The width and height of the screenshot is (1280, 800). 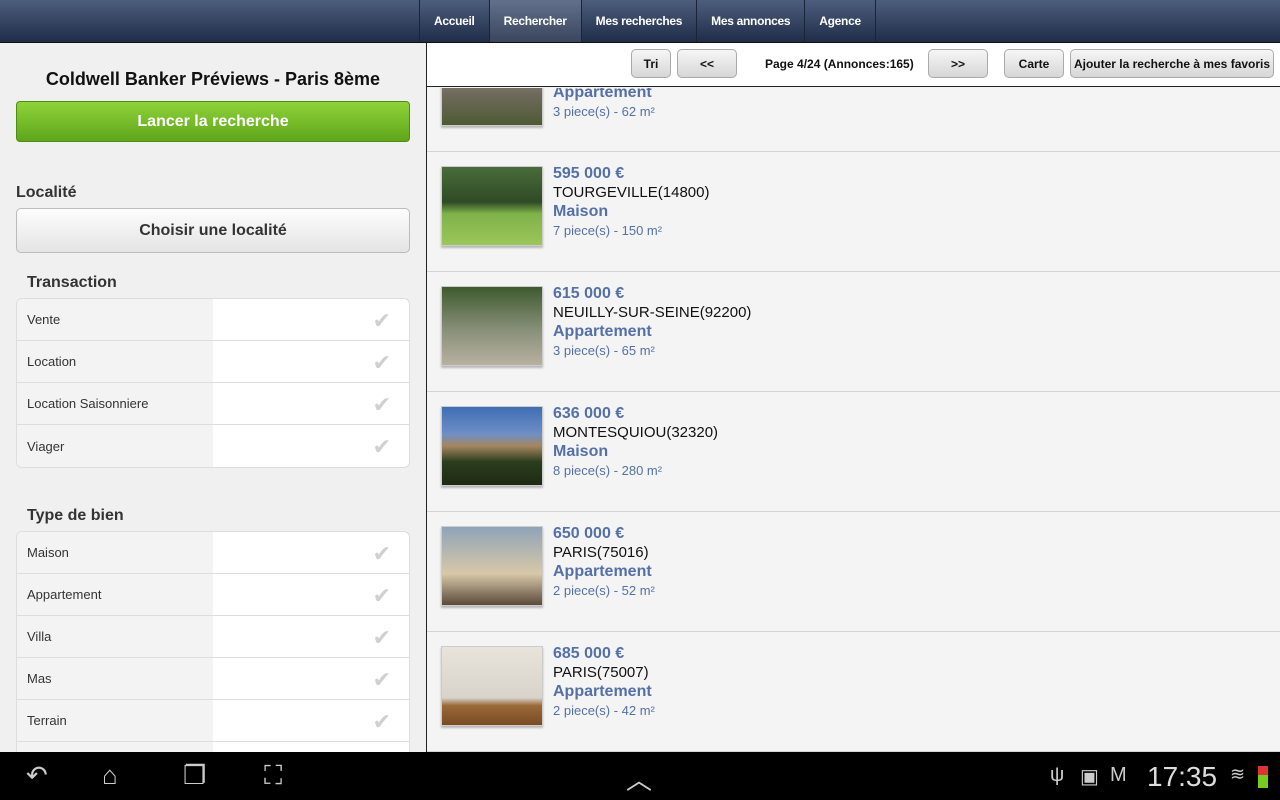 I want to click on listing-city: NEUILLY-SUR-SEINE(92200), so click(x=652, y=312).